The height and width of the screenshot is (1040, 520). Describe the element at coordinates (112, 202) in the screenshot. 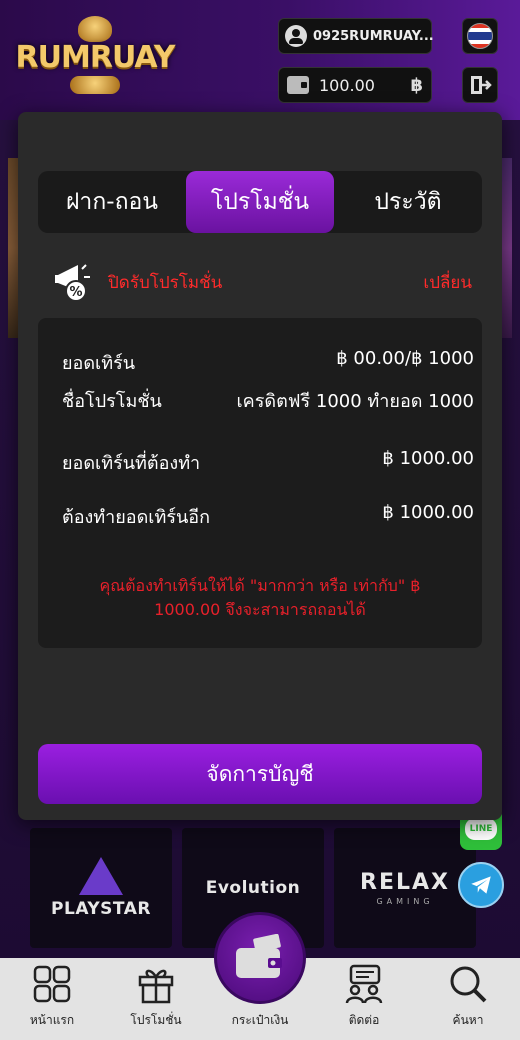

I see `tab-deposit-withdraw: ฝาก-ถอน` at that location.